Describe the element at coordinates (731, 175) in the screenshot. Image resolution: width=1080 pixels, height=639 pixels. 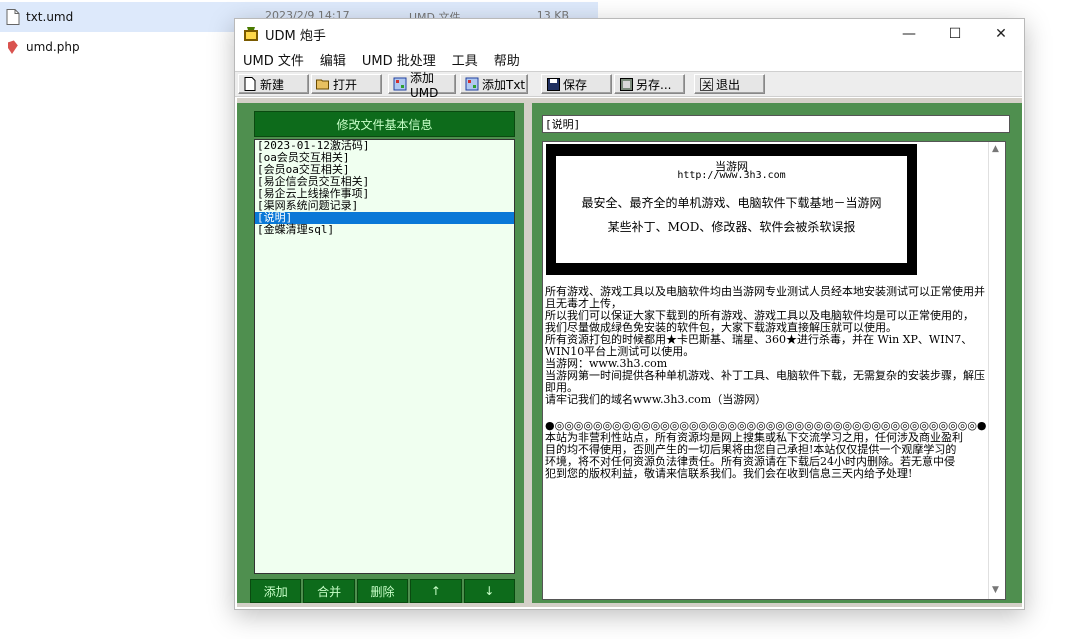
I see `banner-url: http://www.3h3.com` at that location.